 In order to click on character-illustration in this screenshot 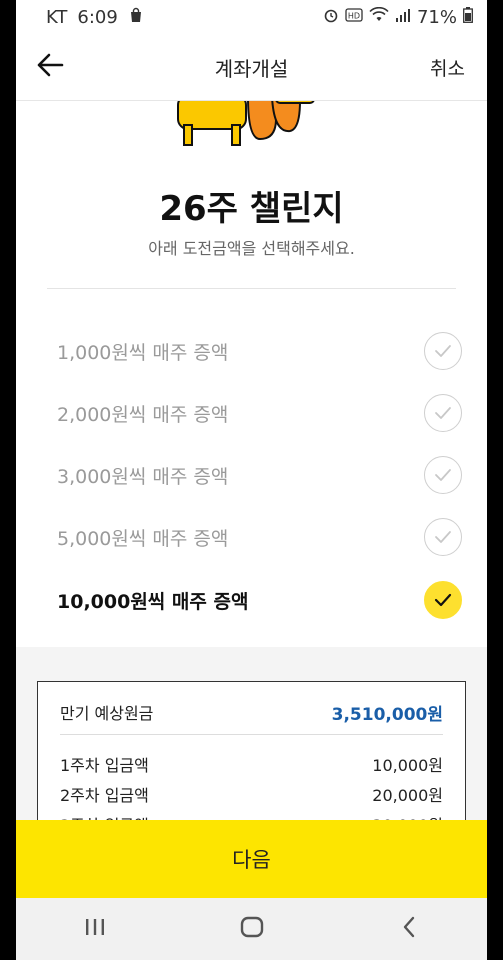, I will do `click(246, 123)`.